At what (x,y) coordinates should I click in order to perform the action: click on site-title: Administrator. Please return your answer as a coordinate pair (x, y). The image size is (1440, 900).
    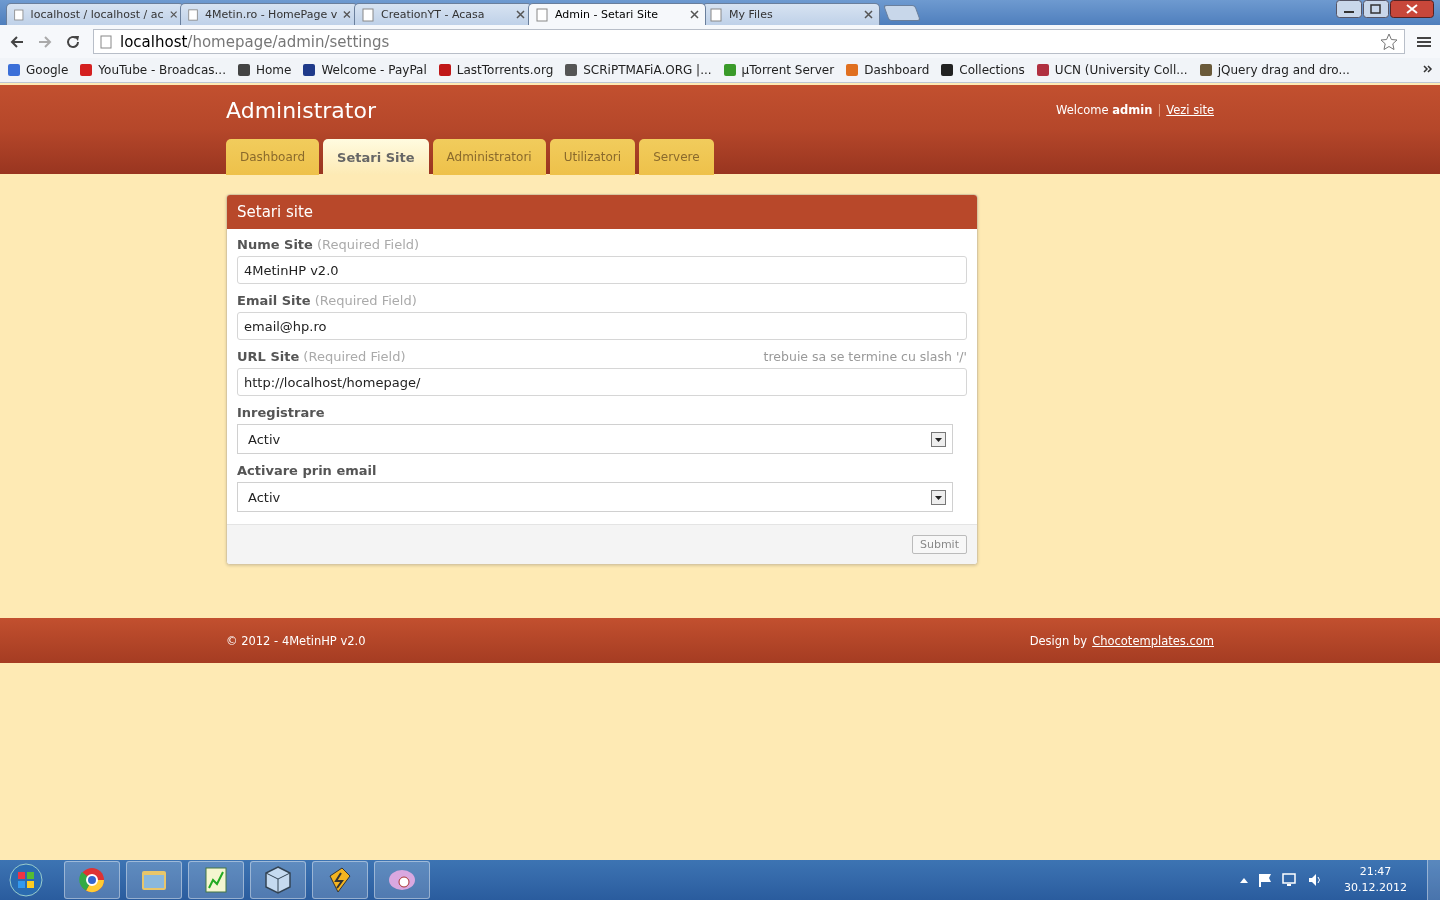
    Looking at the image, I should click on (301, 110).